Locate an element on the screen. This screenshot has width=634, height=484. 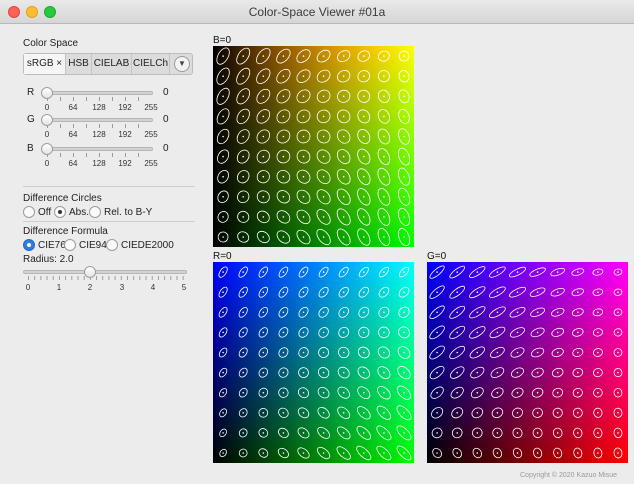
slider-b-ticks is located at coordinates (99, 155).